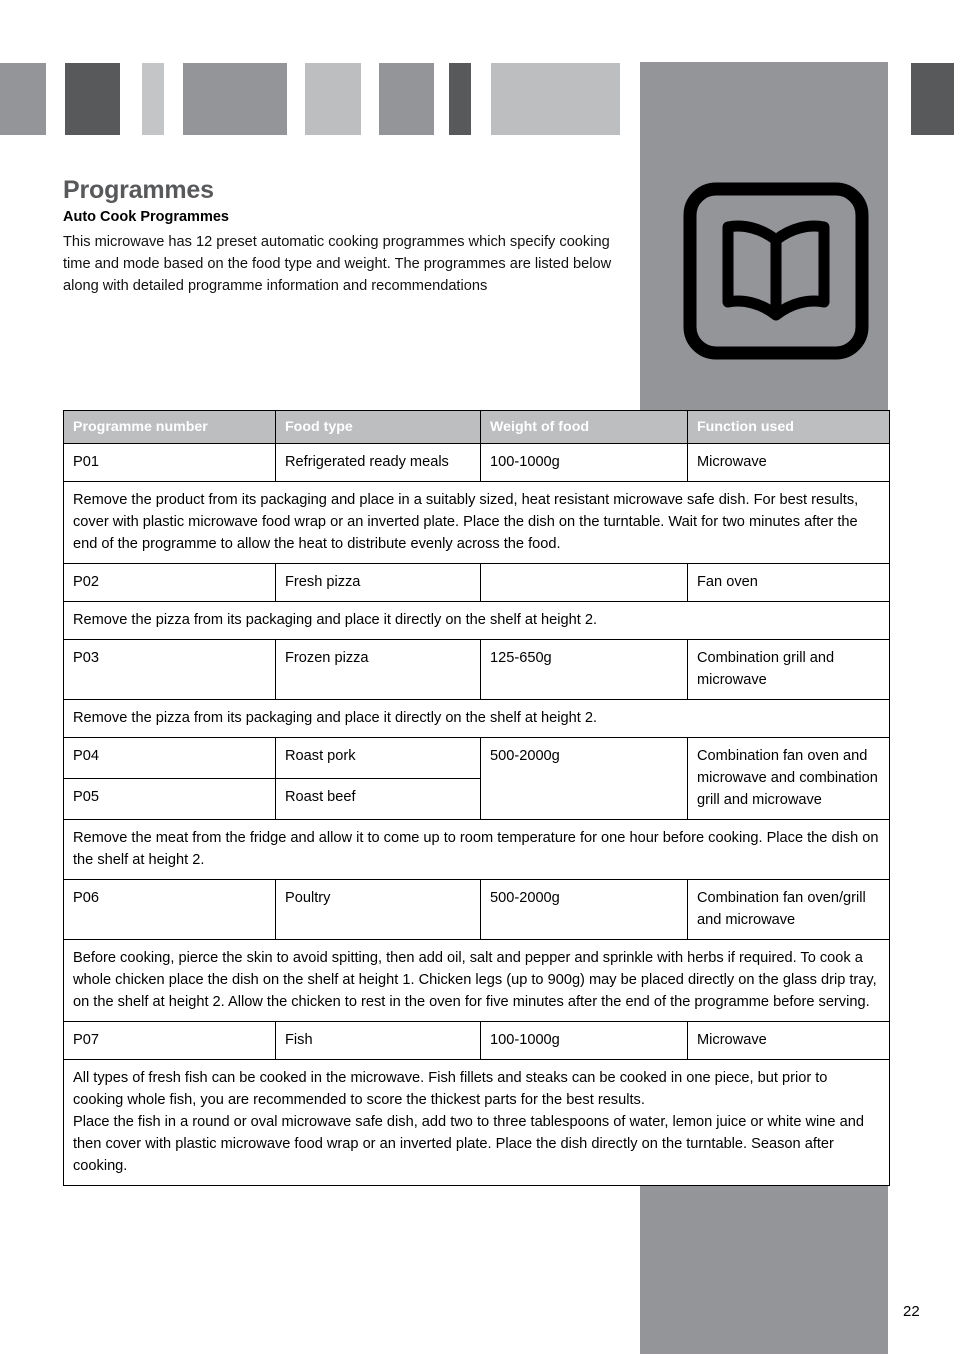 This screenshot has width=954, height=1354. I want to click on cell-function-used: Combination fan oven/grill and microwave, so click(788, 909).